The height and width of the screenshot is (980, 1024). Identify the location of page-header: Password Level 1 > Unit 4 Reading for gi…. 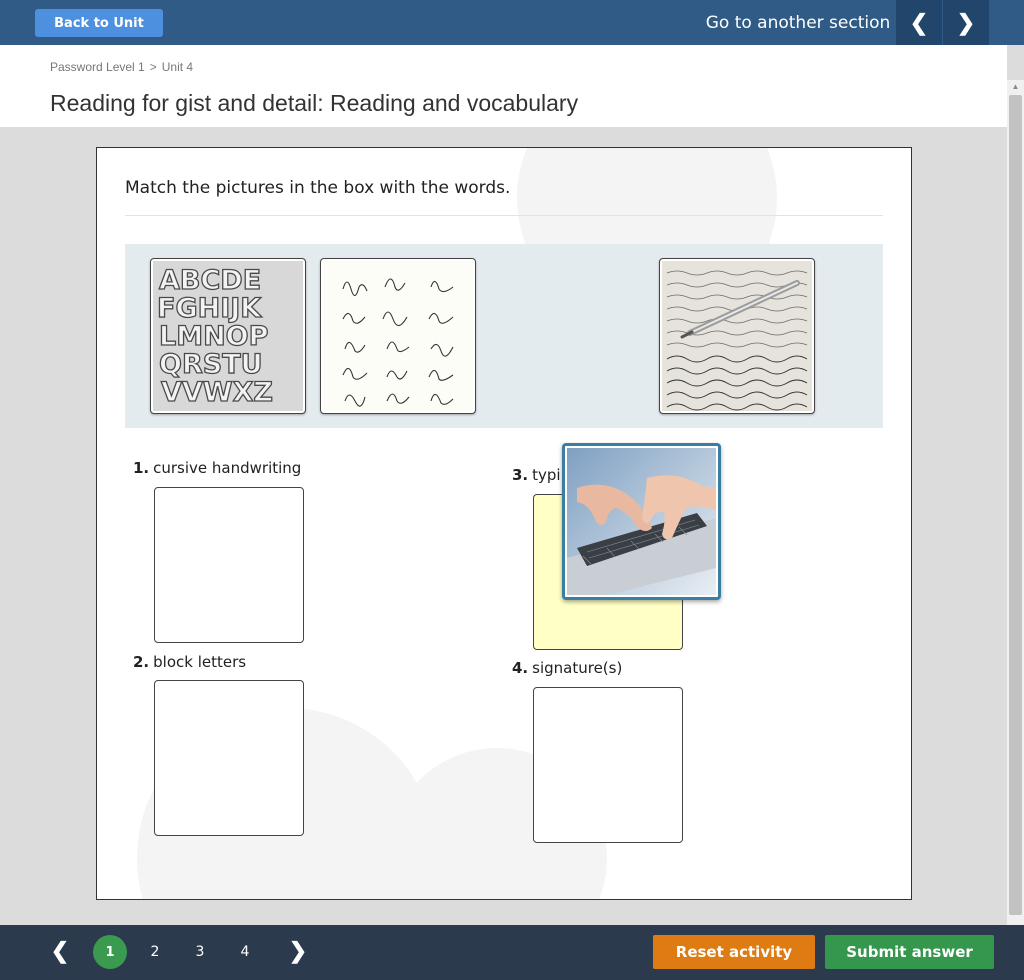
(503, 86).